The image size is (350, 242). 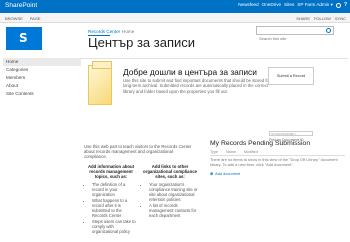 What do you see at coordinates (42, 94) in the screenshot?
I see `left-nav-site-contents: Site Contents` at bounding box center [42, 94].